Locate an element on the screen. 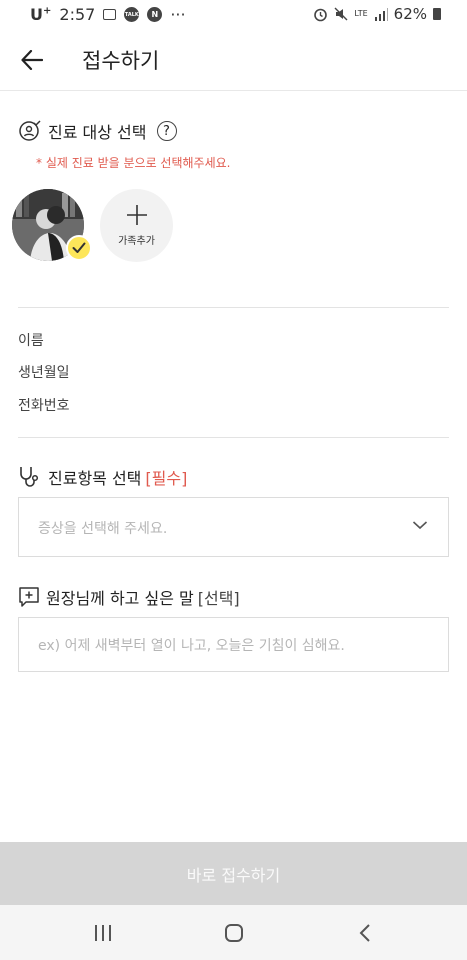 The image size is (467, 960). gallery-notification-icon is located at coordinates (110, 14).